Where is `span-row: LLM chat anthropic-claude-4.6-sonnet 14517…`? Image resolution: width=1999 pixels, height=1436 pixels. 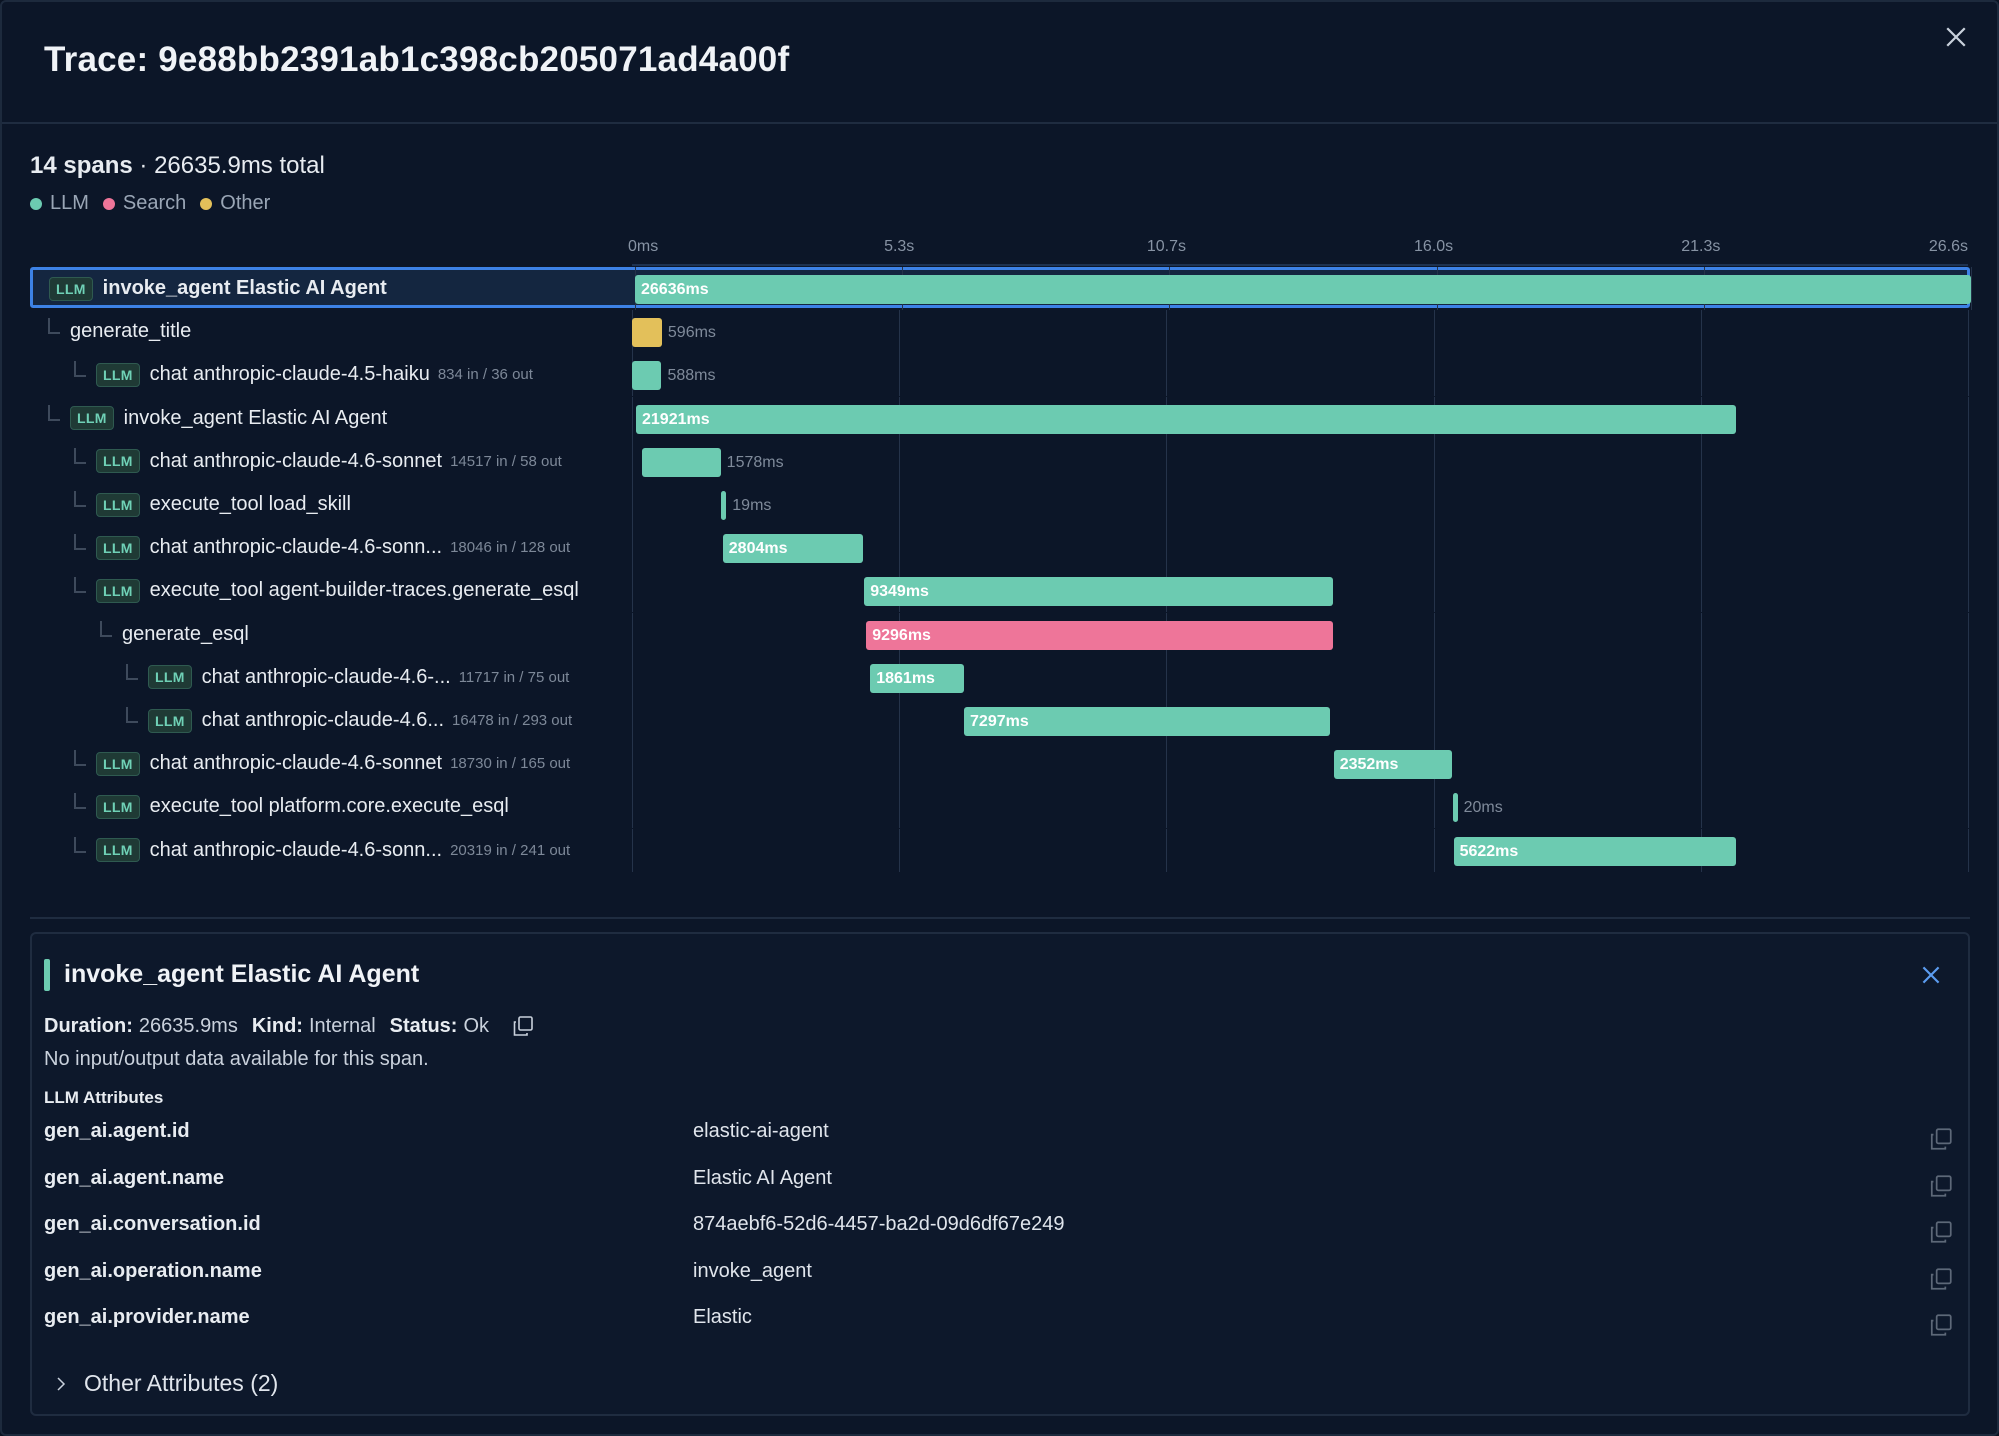
span-row: LLM chat anthropic-claude-4.6-sonnet 14517… is located at coordinates (1000, 461).